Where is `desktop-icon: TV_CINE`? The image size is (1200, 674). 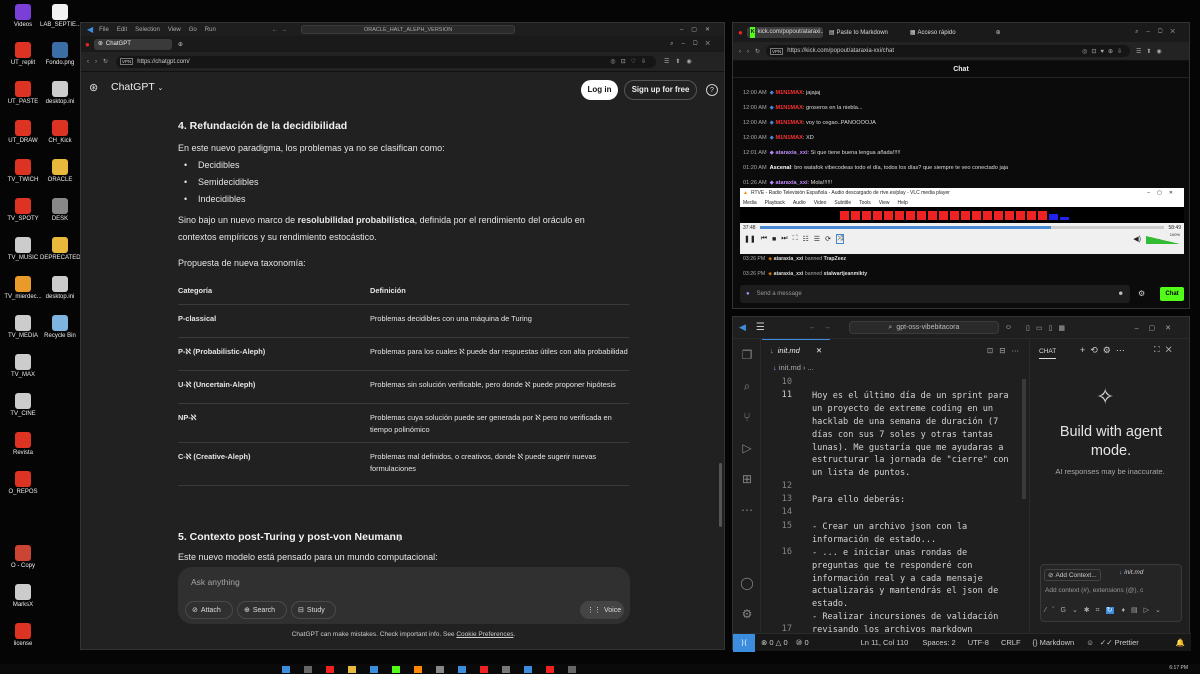 desktop-icon: TV_CINE is located at coordinates (23, 405).